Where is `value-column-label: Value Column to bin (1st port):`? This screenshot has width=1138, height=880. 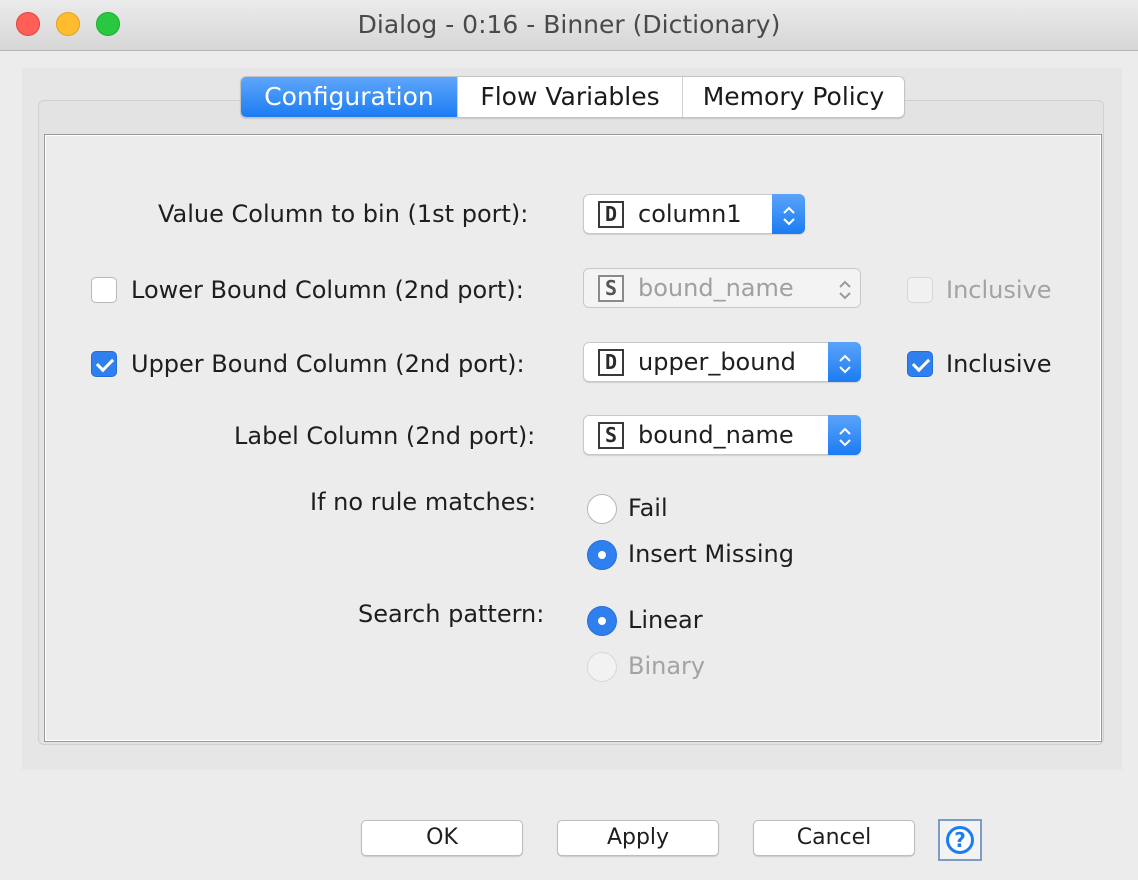
value-column-label: Value Column to bin (1st port): is located at coordinates (343, 214).